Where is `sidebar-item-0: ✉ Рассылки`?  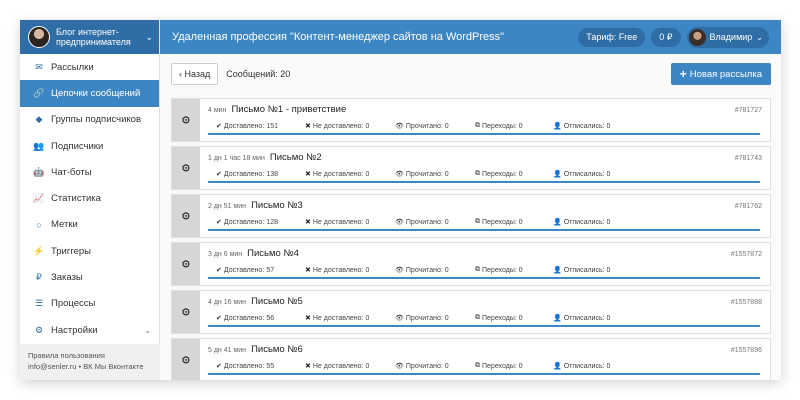 sidebar-item-0: ✉ Рассылки is located at coordinates (89, 67).